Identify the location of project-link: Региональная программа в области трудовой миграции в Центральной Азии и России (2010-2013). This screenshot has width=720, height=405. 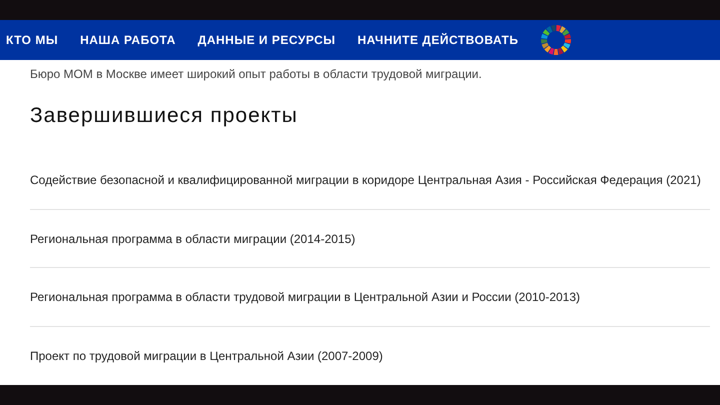
(305, 297).